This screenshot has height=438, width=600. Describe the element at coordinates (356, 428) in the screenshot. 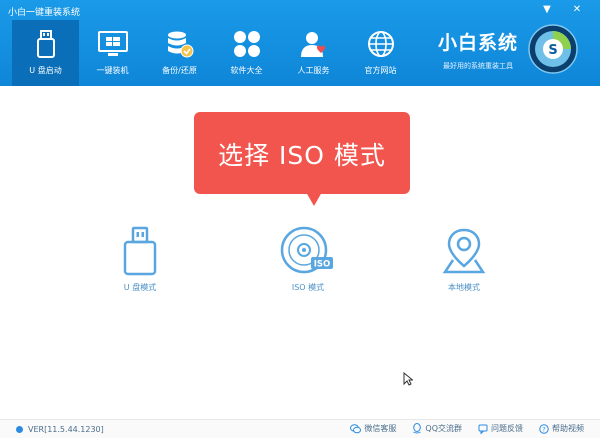

I see `wechat-icon` at that location.